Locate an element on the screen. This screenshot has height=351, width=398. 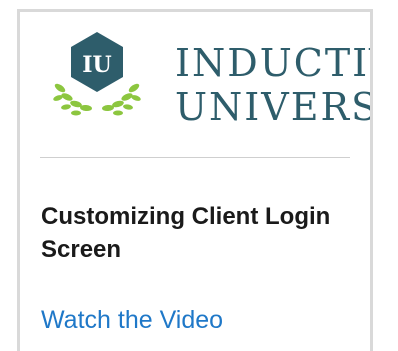
divider is located at coordinates (195, 157).